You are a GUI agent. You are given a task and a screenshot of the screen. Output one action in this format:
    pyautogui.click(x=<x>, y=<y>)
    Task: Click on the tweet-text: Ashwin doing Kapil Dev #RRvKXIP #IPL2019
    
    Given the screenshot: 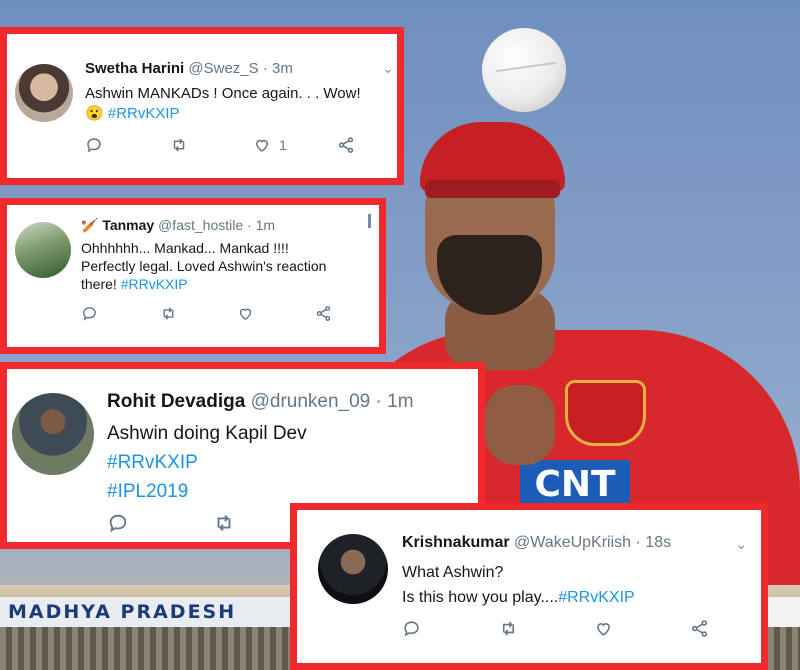 What is the action you would take?
    pyautogui.click(x=287, y=462)
    